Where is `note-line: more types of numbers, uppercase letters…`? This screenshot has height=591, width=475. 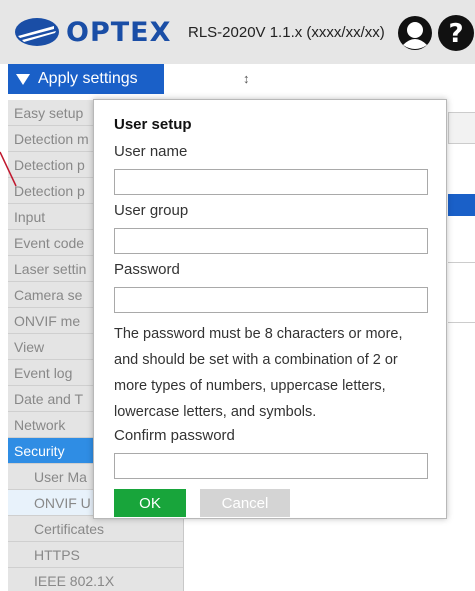
note-line: more types of numbers, uppercase letters… is located at coordinates (250, 386).